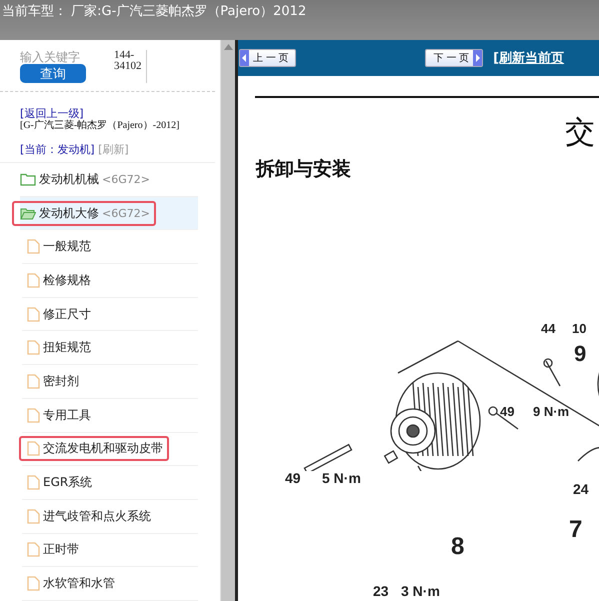  I want to click on tree-page-item: 正时带, so click(52, 549).